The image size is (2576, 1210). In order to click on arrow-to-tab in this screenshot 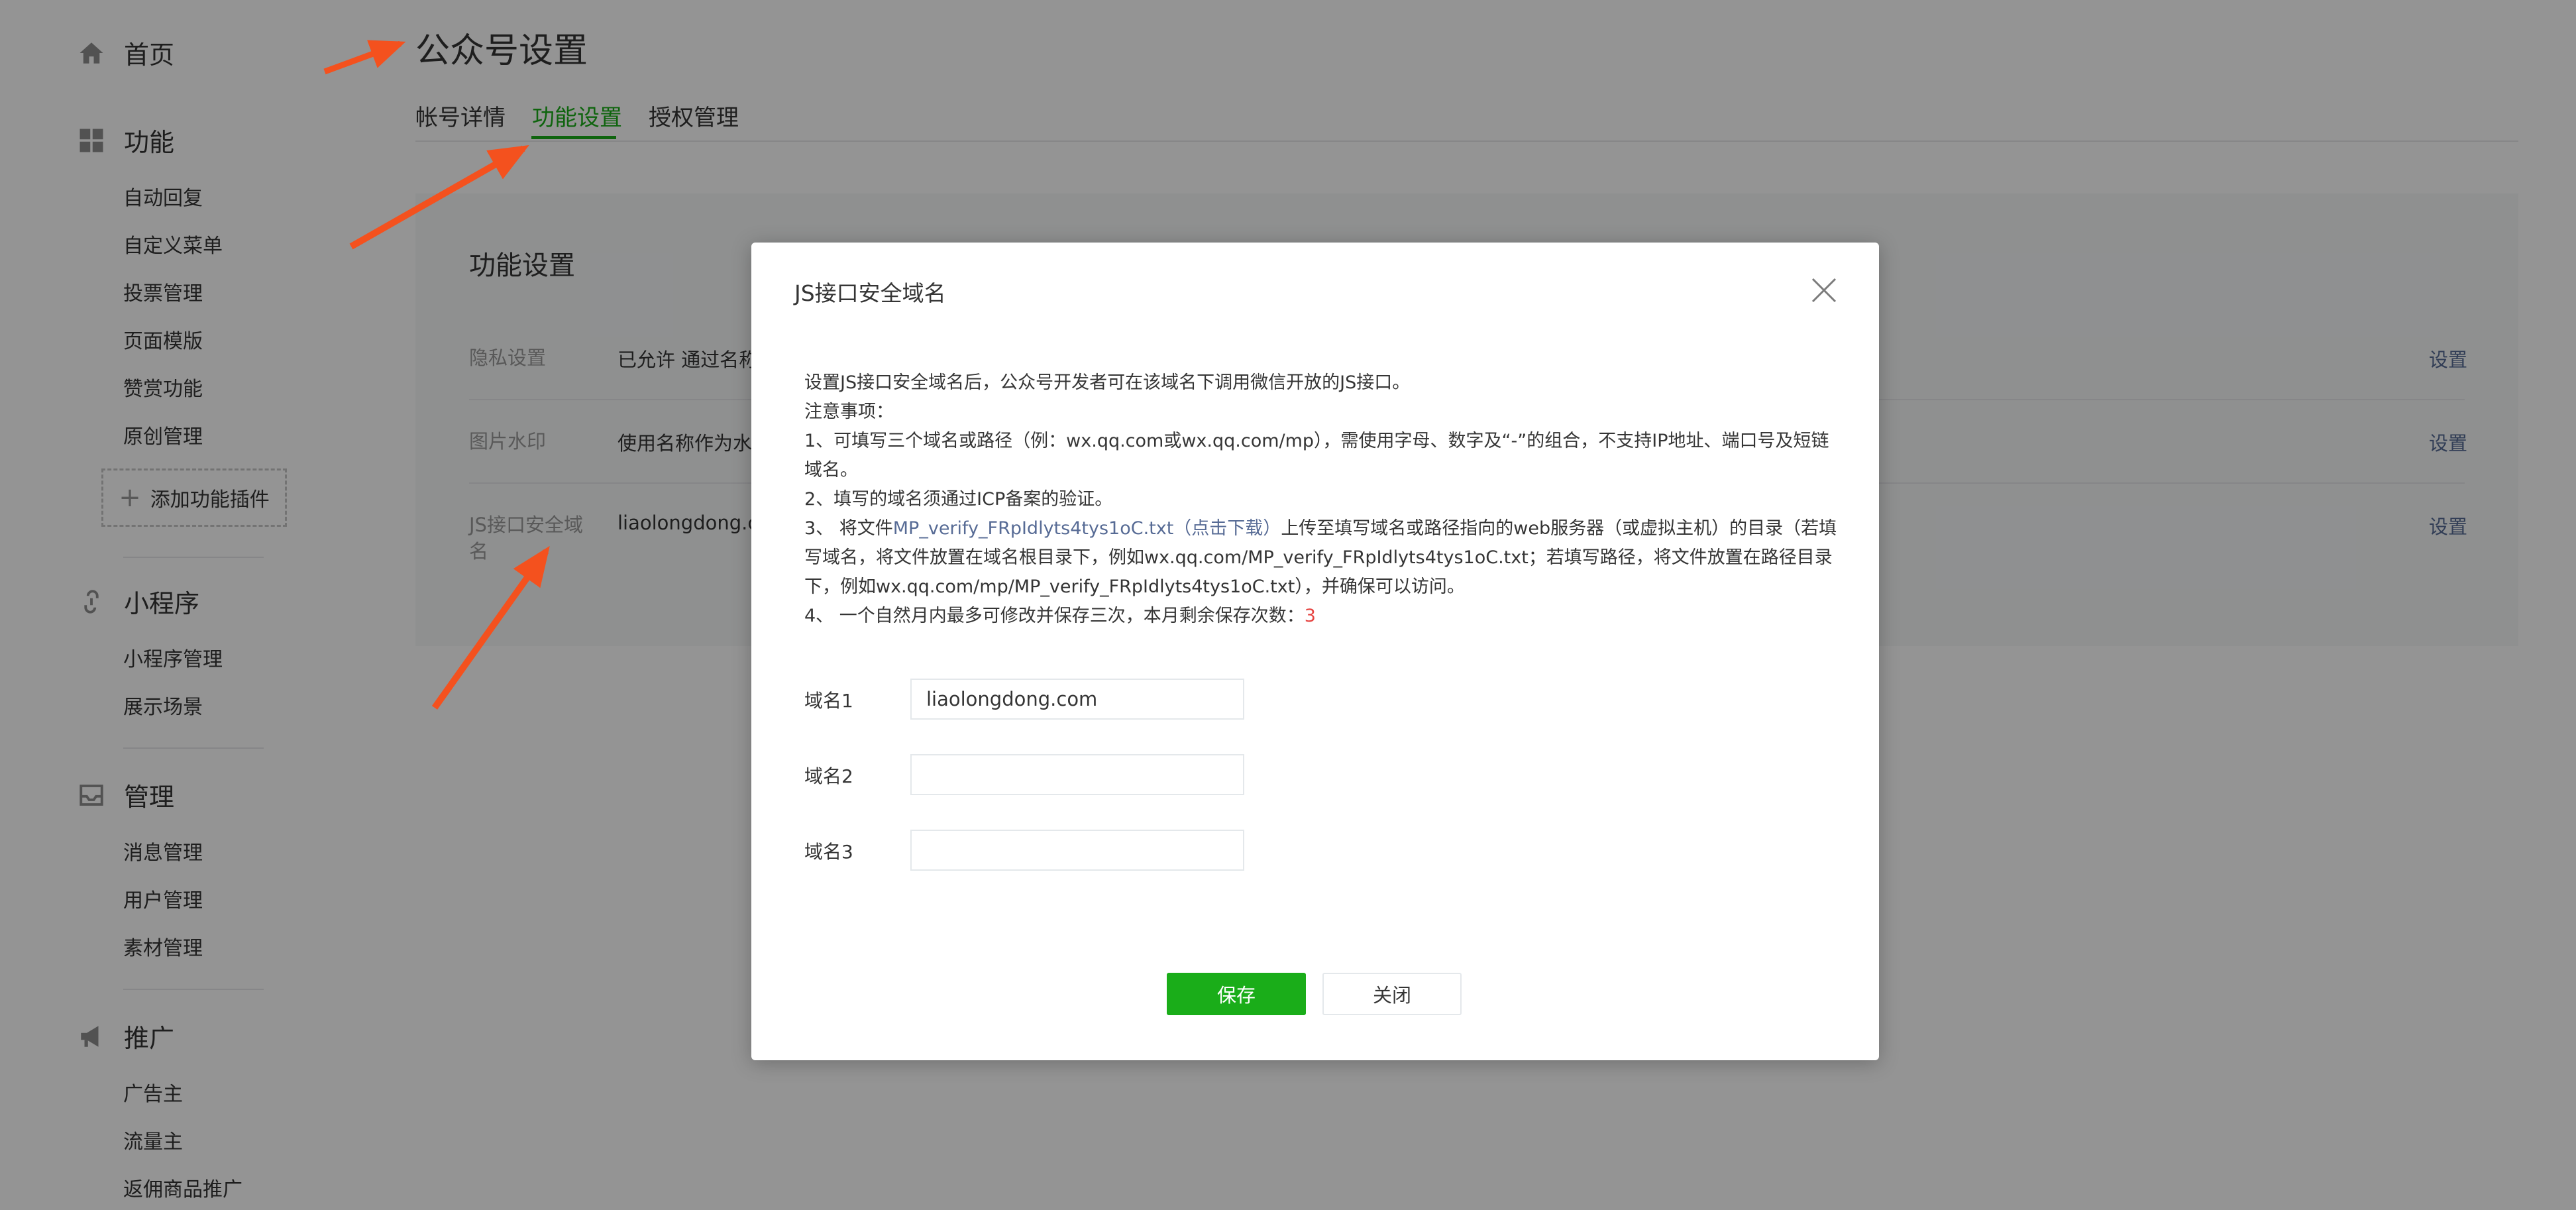, I will do `click(439, 198)`.